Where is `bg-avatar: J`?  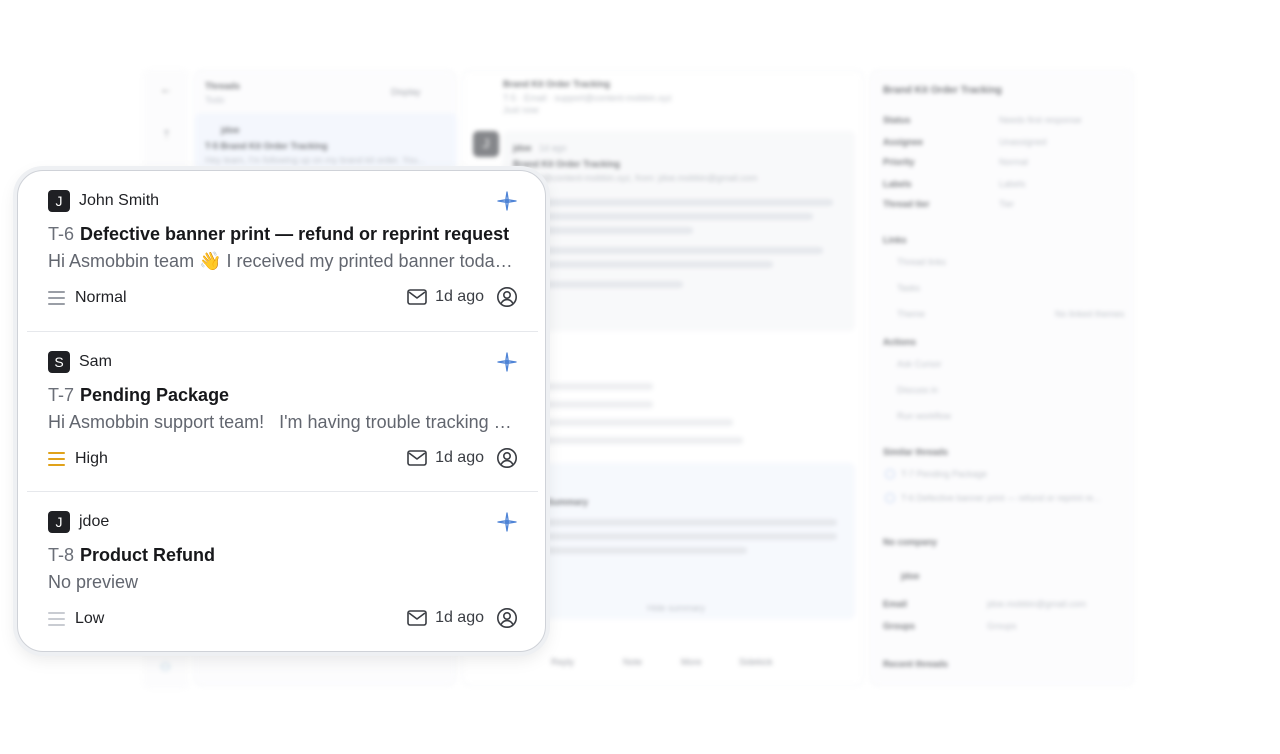 bg-avatar: J is located at coordinates (486, 144).